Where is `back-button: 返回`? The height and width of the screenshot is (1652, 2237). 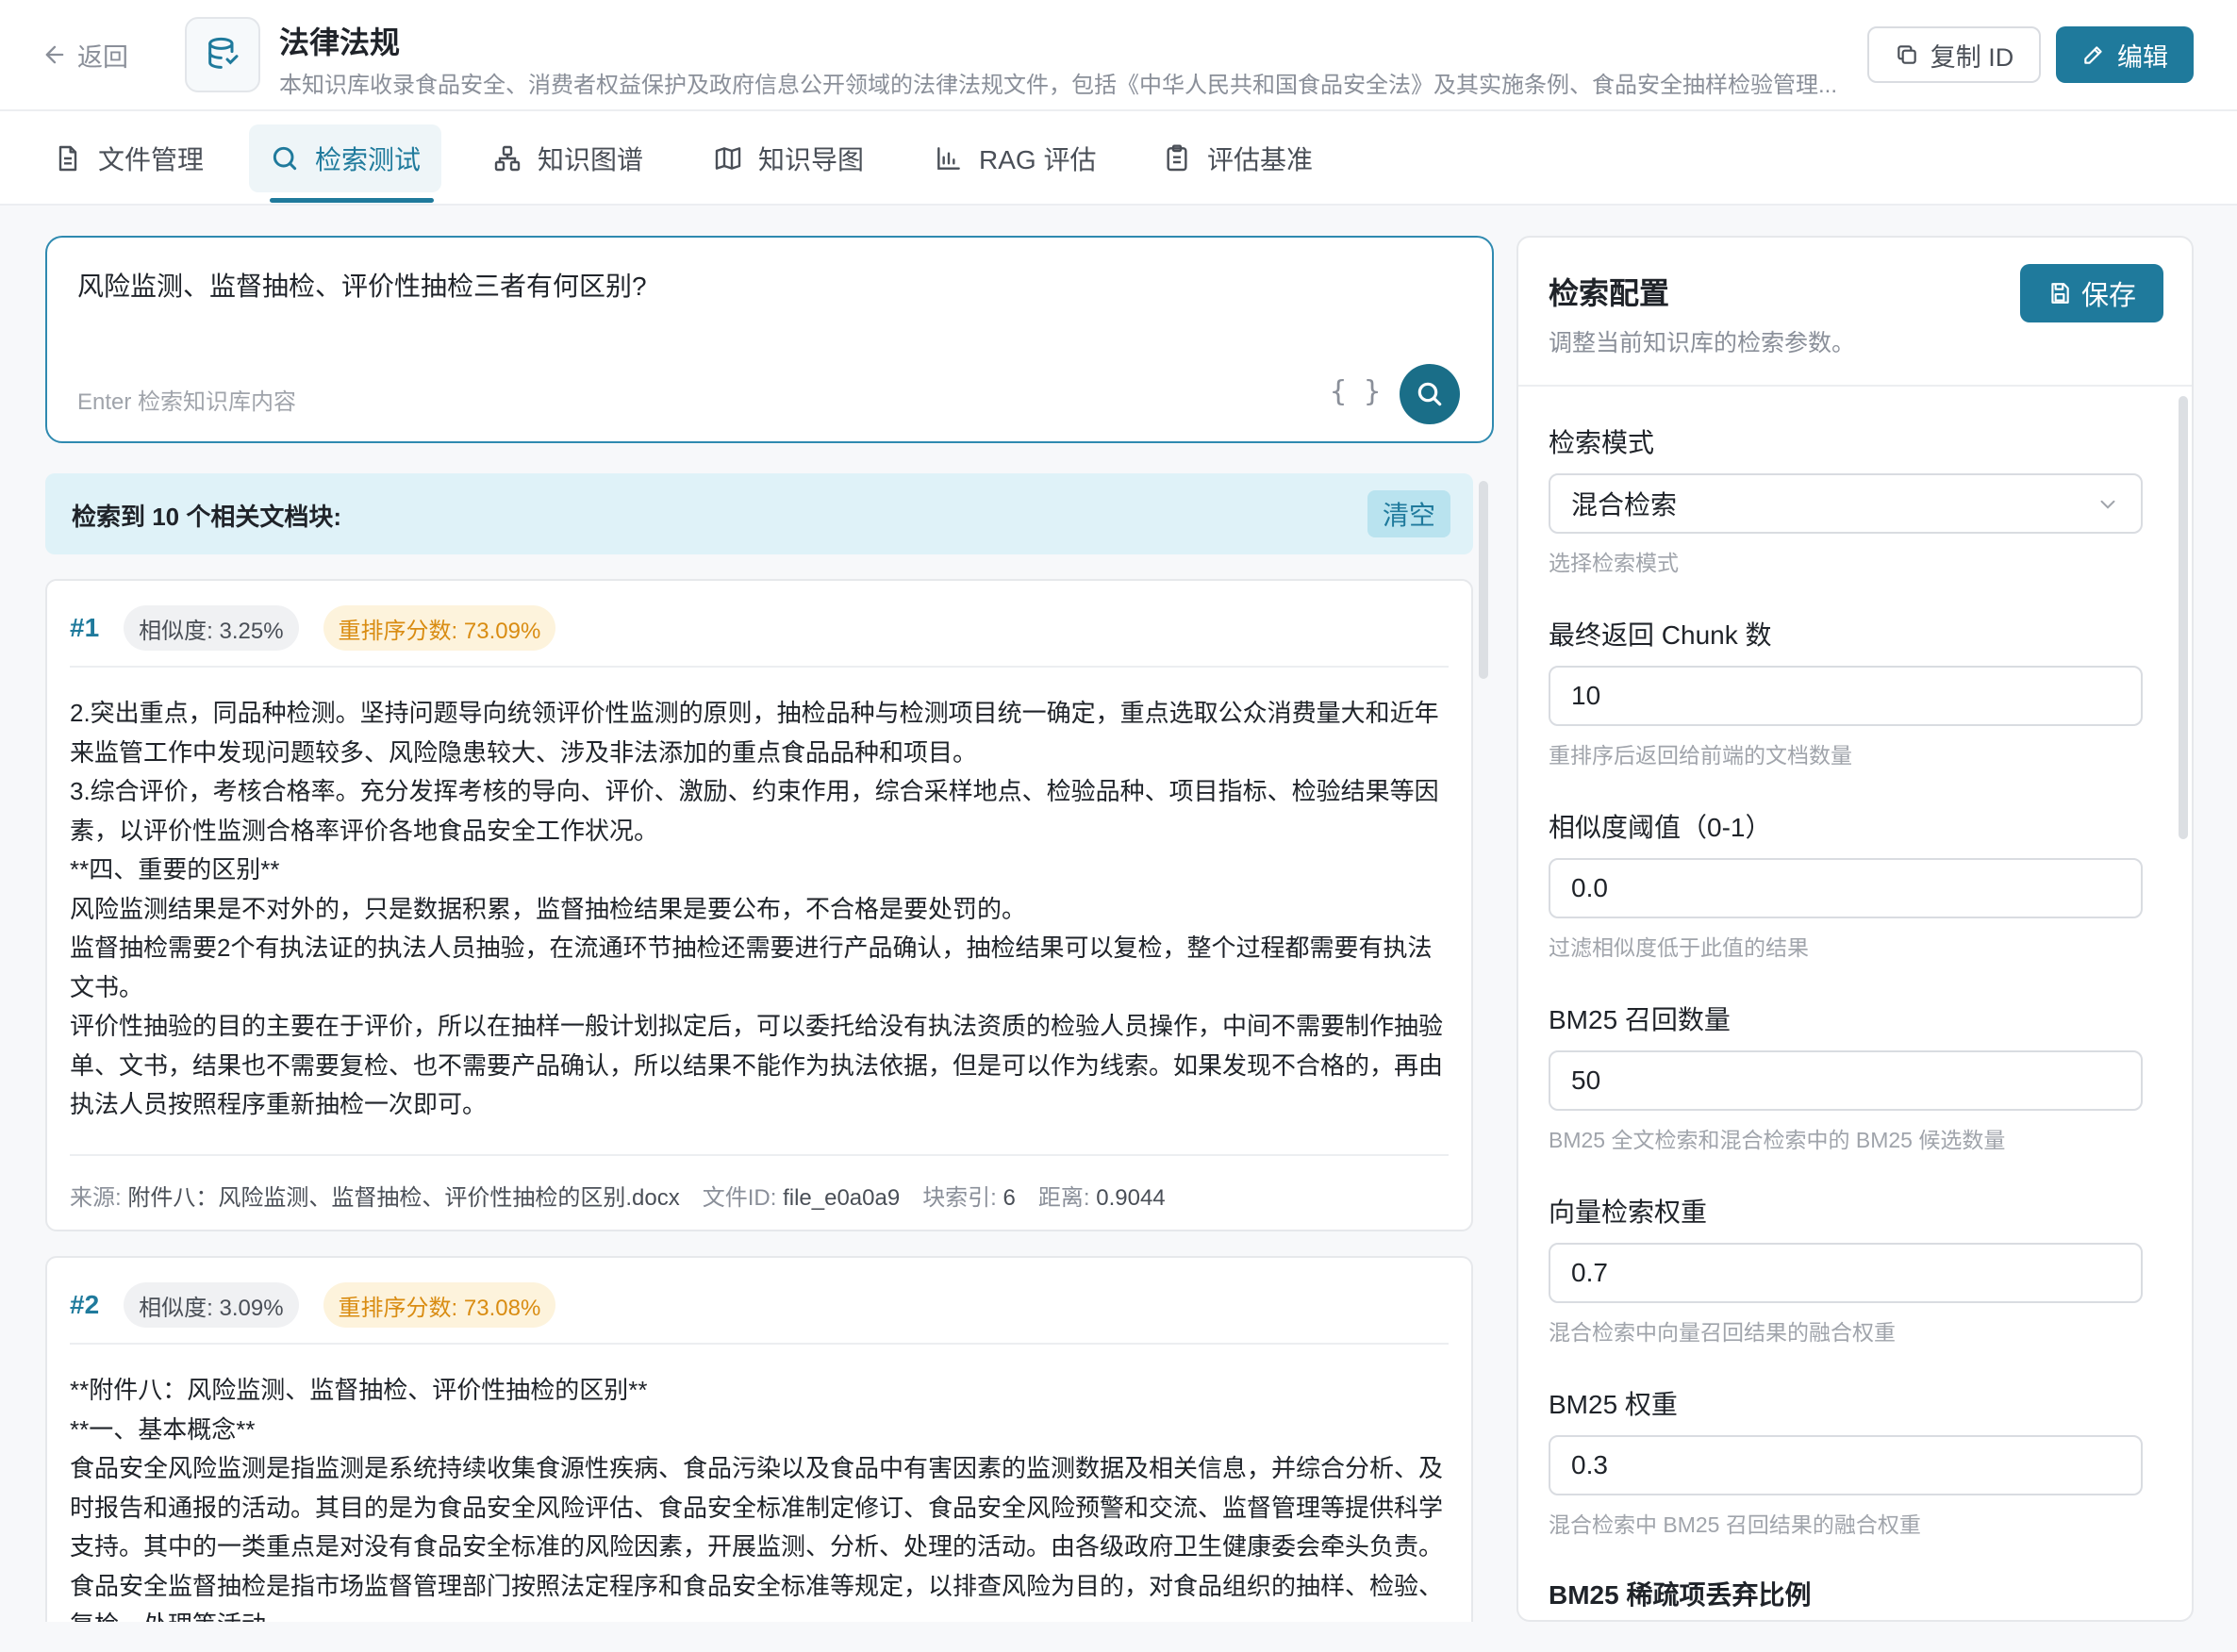 back-button: 返回 is located at coordinates (85, 54).